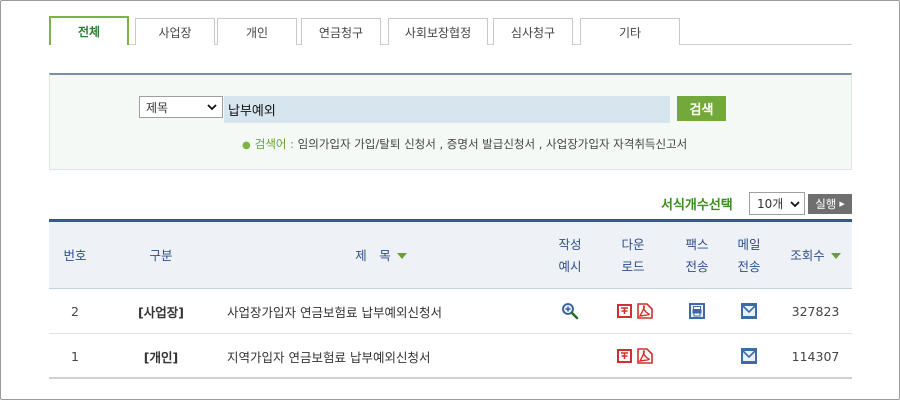  What do you see at coordinates (274, 144) in the screenshot?
I see `hint-label: 검색어 :` at bounding box center [274, 144].